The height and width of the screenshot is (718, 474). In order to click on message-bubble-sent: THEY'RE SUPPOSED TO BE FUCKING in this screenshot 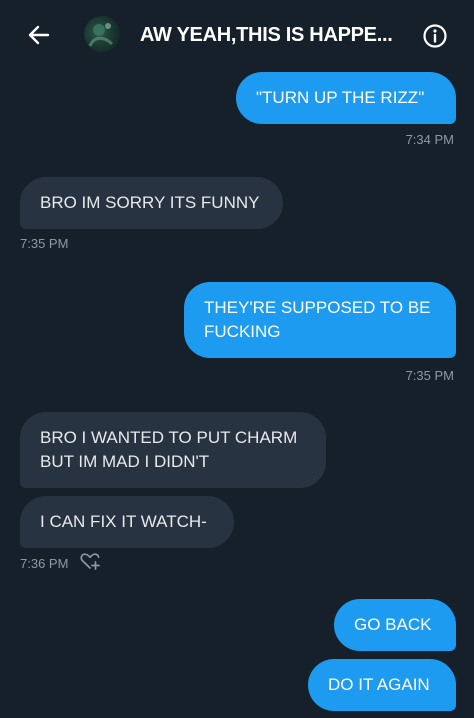, I will do `click(320, 320)`.